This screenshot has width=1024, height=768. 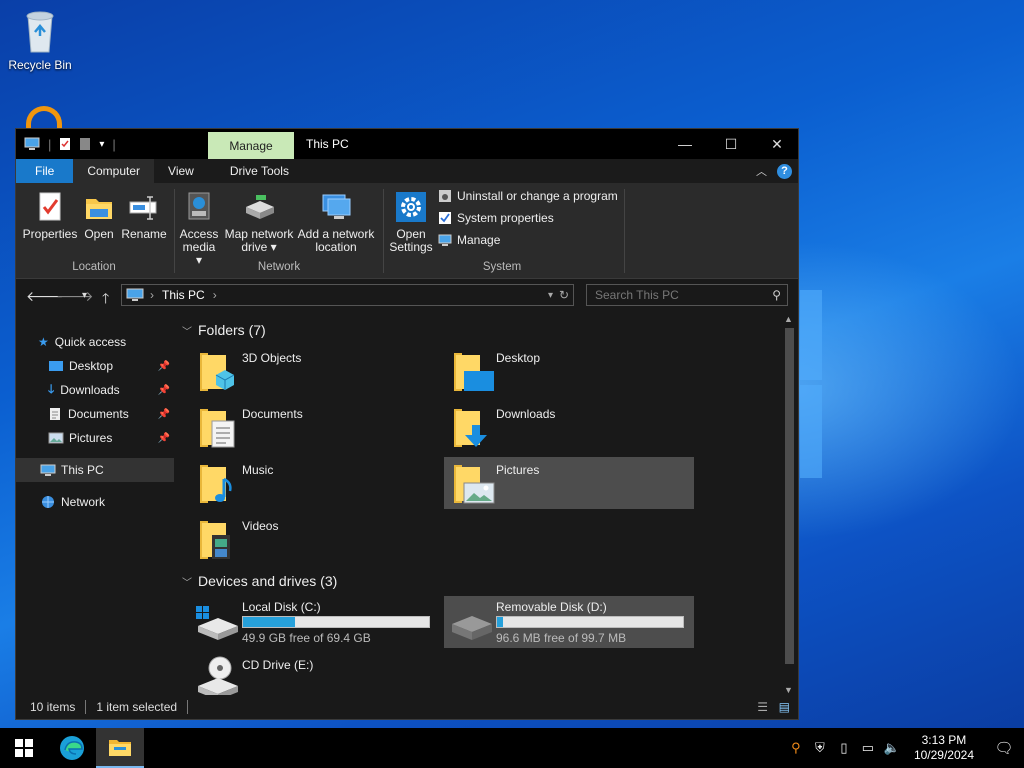 I want to click on settings-gear-icon, so click(x=411, y=207).